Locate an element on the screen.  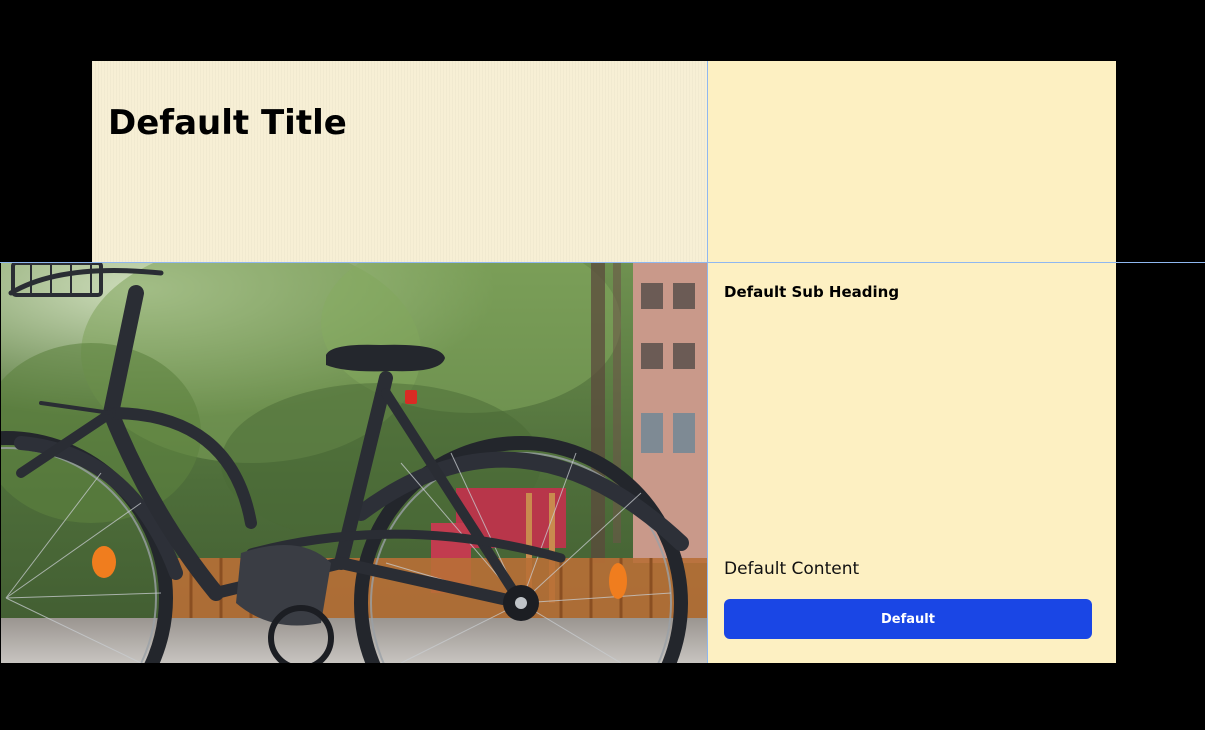
grid-guide-vertical is located at coordinates (707, 362).